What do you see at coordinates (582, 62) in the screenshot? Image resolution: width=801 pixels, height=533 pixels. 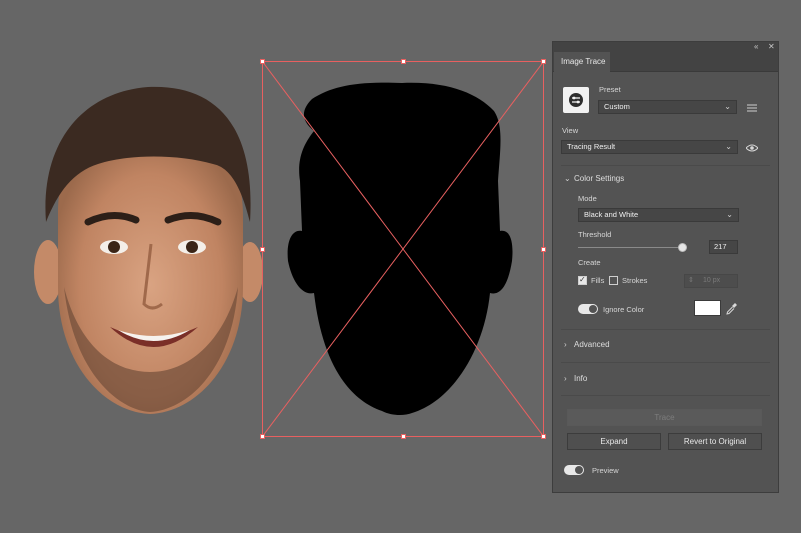 I see `tab-image-trace: Image Trace` at bounding box center [582, 62].